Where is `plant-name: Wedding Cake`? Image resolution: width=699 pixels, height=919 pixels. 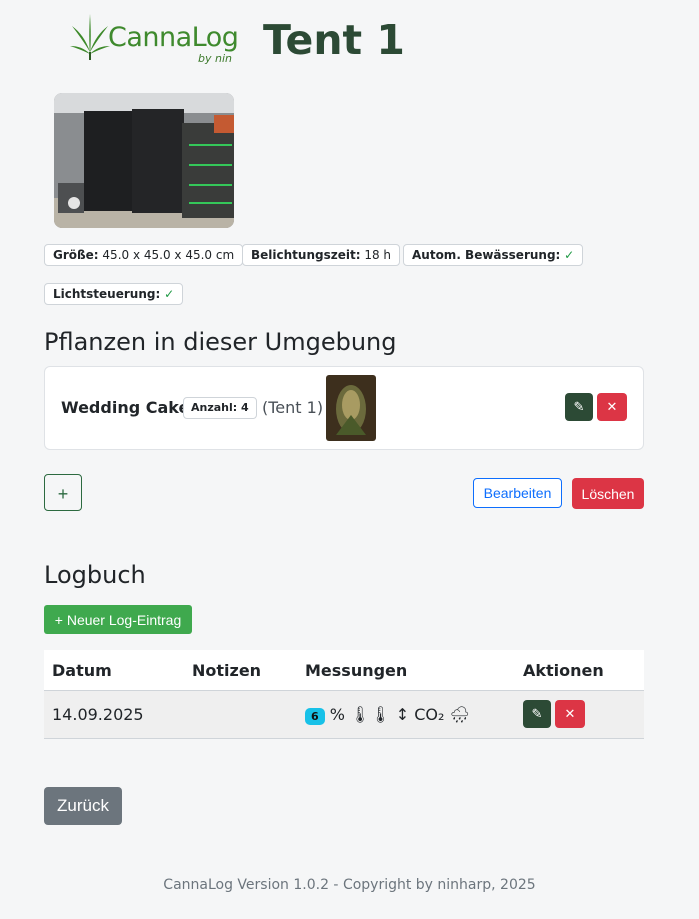 plant-name: Wedding Cake is located at coordinates (125, 407).